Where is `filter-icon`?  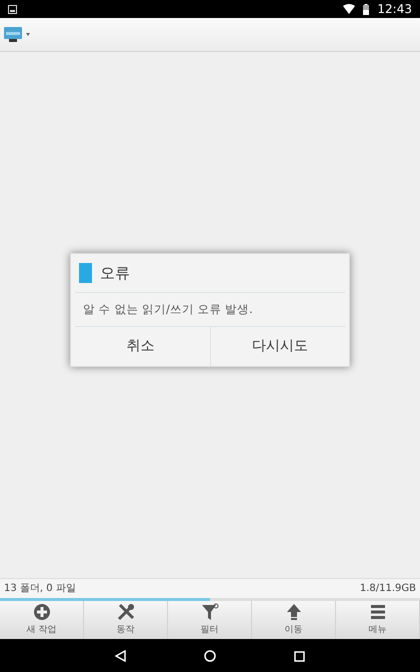
filter-icon is located at coordinates (209, 612).